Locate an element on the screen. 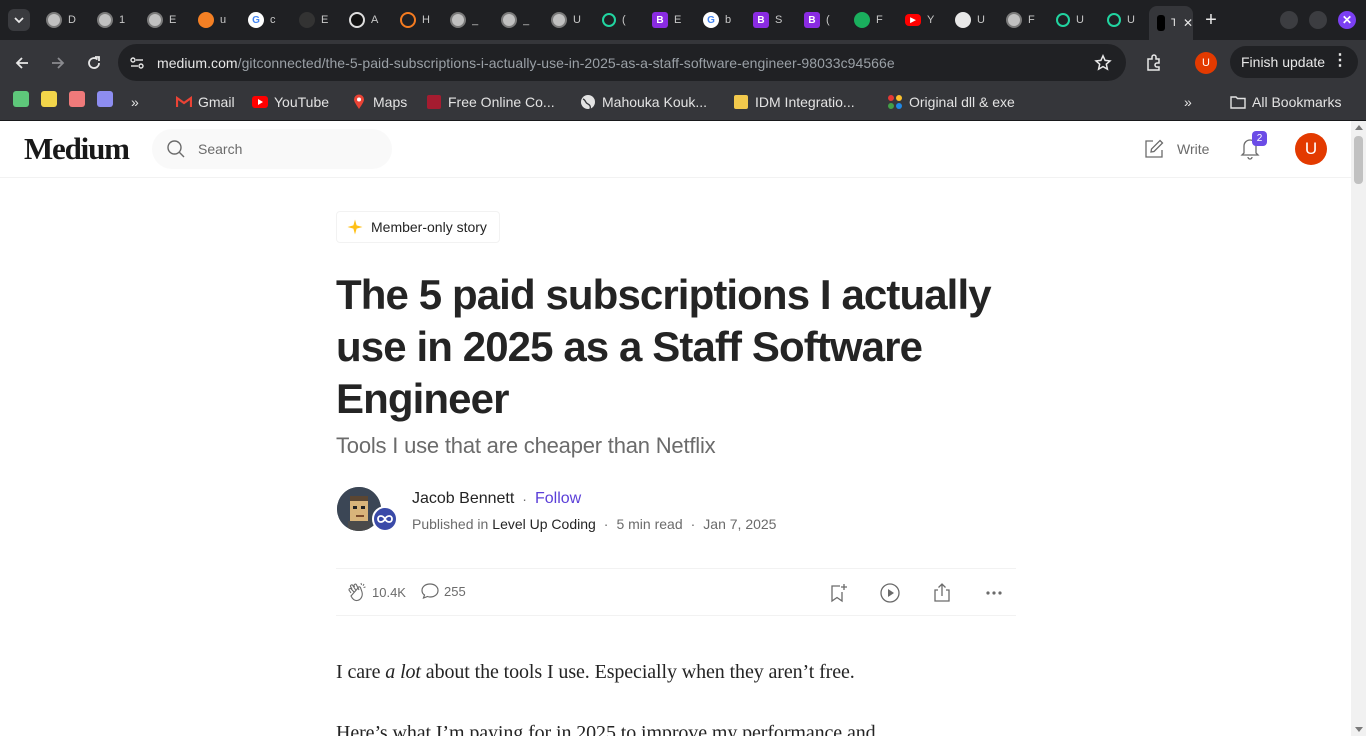 The height and width of the screenshot is (736, 1366). new-tab-button: + is located at coordinates (1211, 20).